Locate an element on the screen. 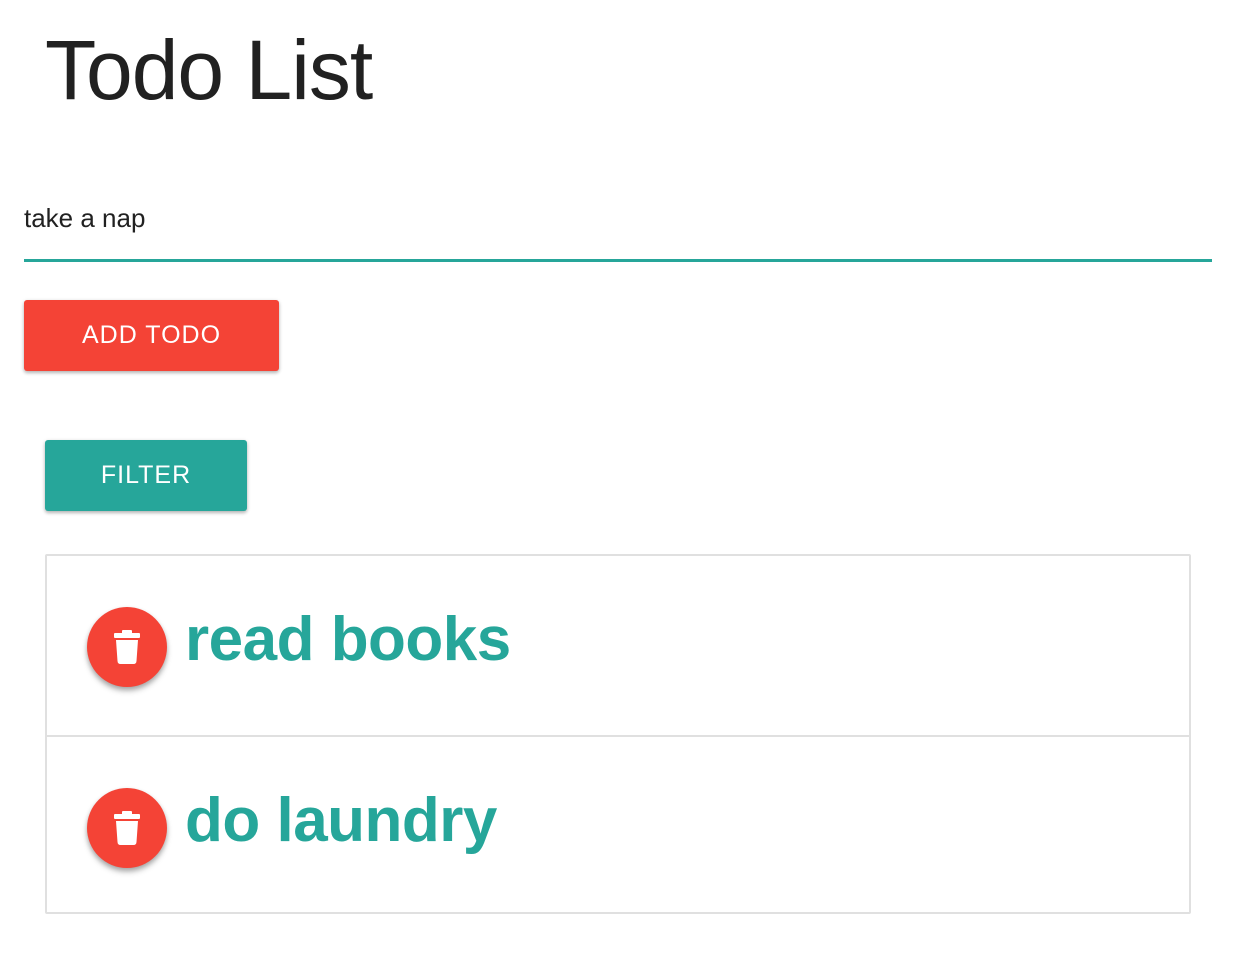 The width and height of the screenshot is (1255, 970). add-todo-button: ADD TODO is located at coordinates (151, 335).